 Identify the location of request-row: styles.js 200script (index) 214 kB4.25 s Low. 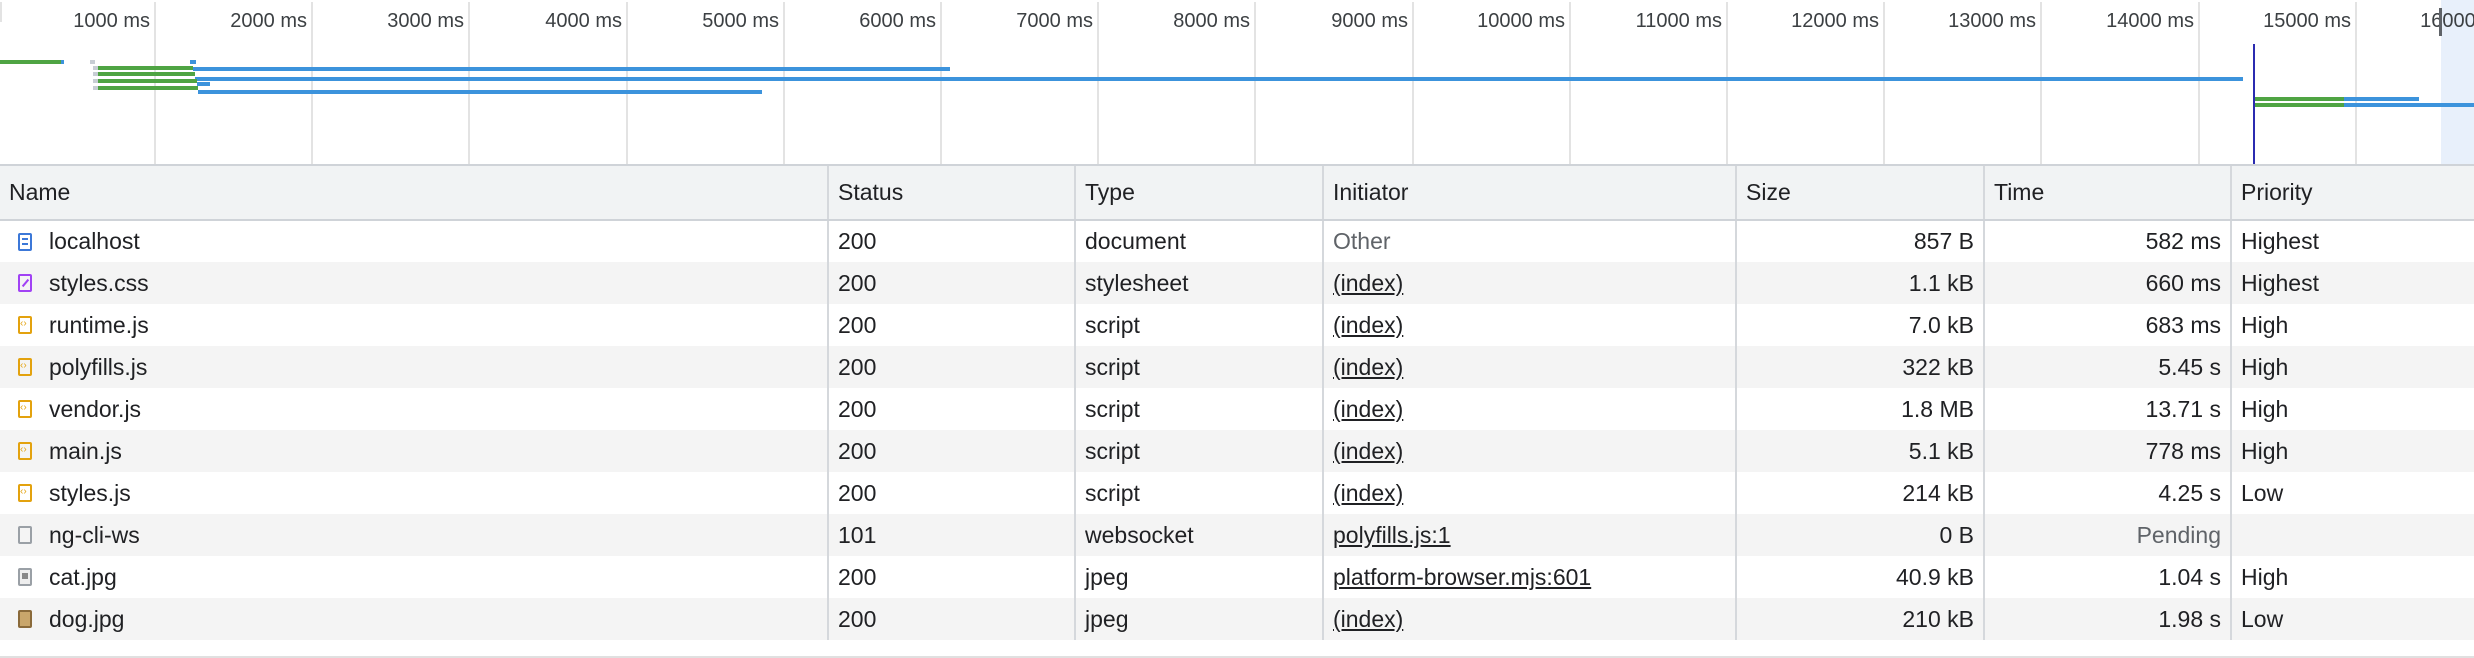
(1237, 493).